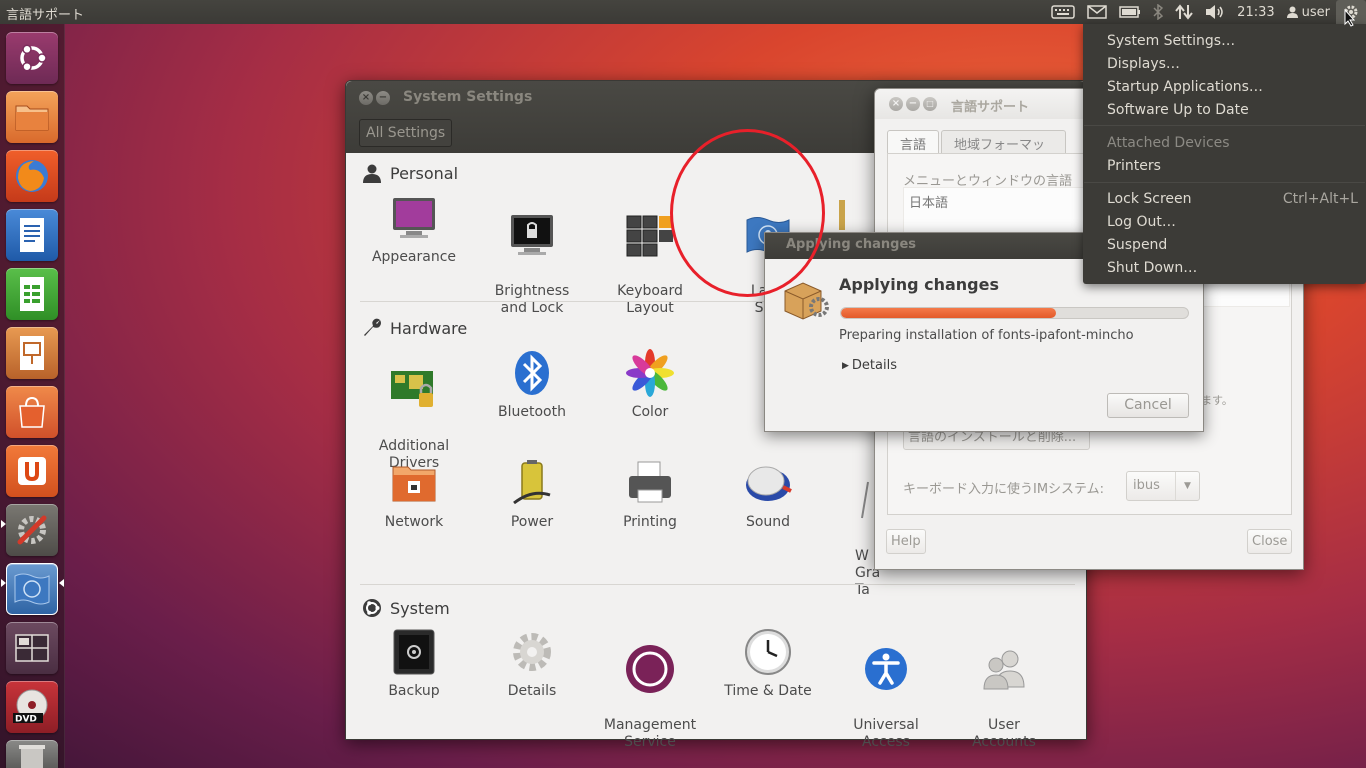 The height and width of the screenshot is (768, 1366). What do you see at coordinates (650, 733) in the screenshot?
I see `settings-label: Management Service` at bounding box center [650, 733].